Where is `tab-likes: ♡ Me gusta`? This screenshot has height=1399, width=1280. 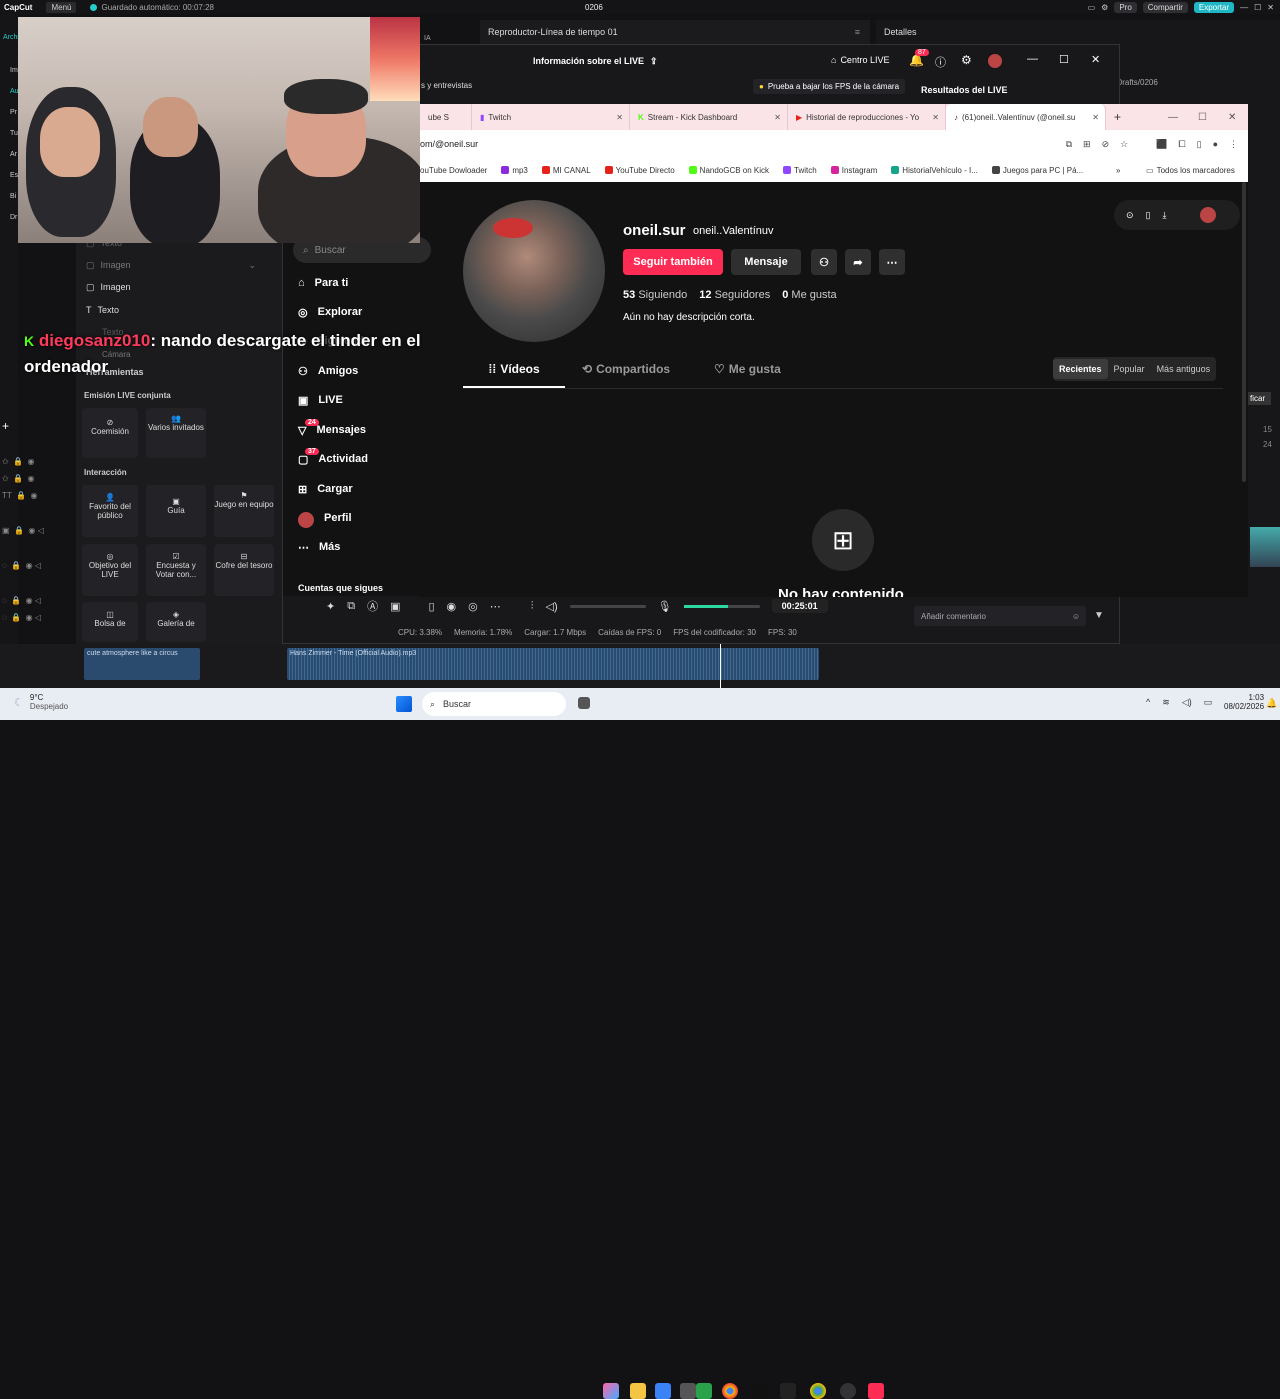 tab-likes: ♡ Me gusta is located at coordinates (747, 369).